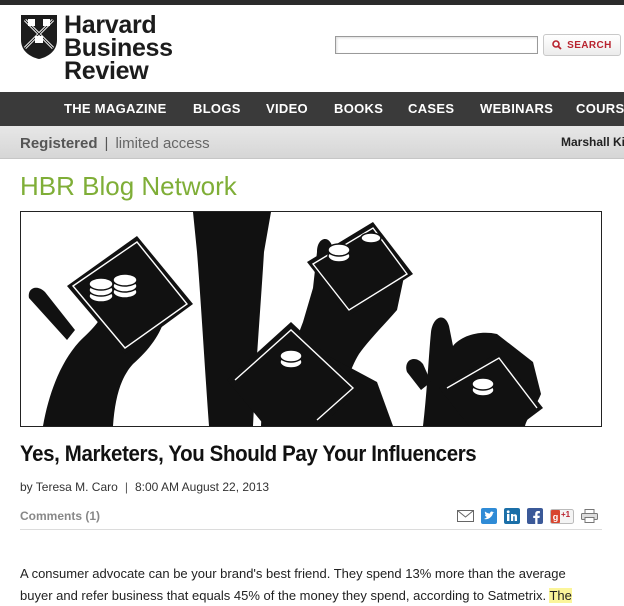  Describe the element at coordinates (465, 516) in the screenshot. I see `email-icon` at that location.